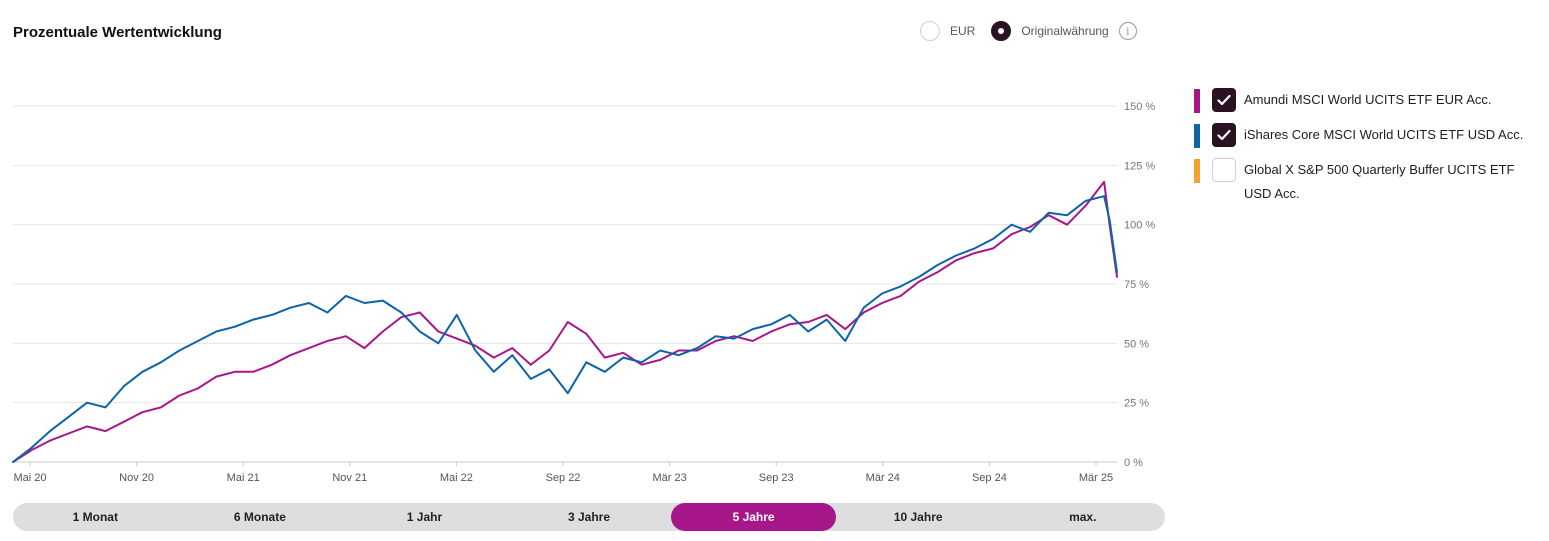 This screenshot has width=1549, height=541. I want to click on radio-eur-indicator, so click(930, 31).